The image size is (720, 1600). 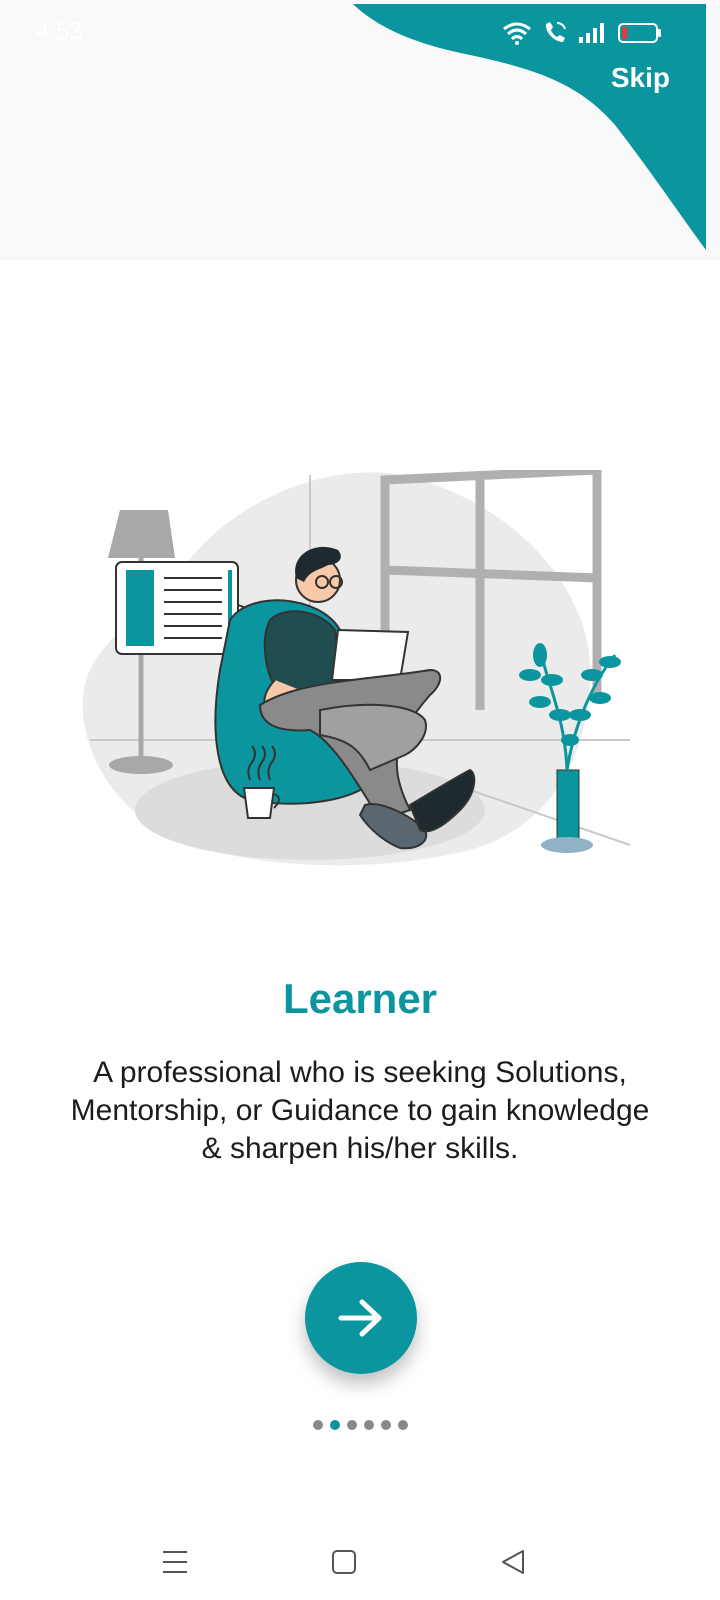 I want to click on status-time: 4:53, so click(x=59, y=31).